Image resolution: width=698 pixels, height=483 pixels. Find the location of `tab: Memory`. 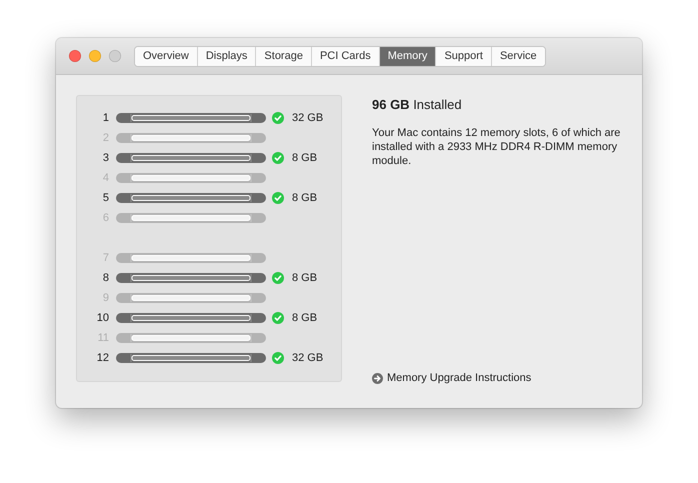

tab: Memory is located at coordinates (408, 56).